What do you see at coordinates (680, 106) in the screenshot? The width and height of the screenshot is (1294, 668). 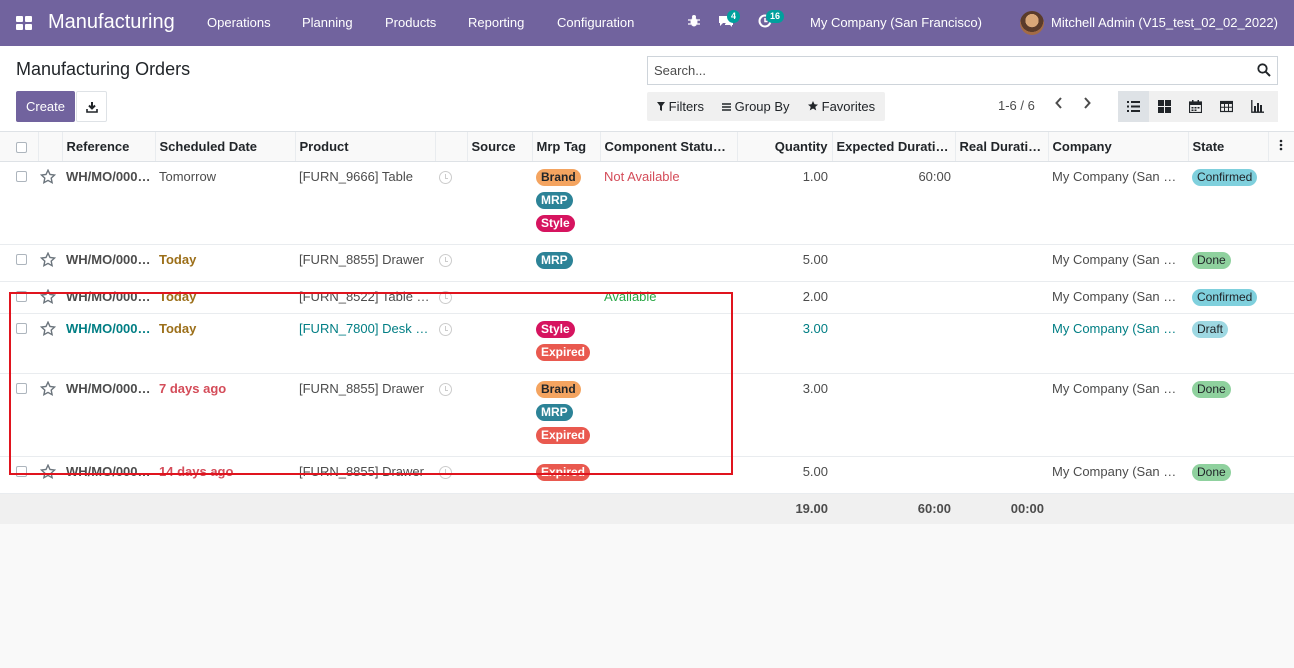 I see `filters-dropdown: Filters` at bounding box center [680, 106].